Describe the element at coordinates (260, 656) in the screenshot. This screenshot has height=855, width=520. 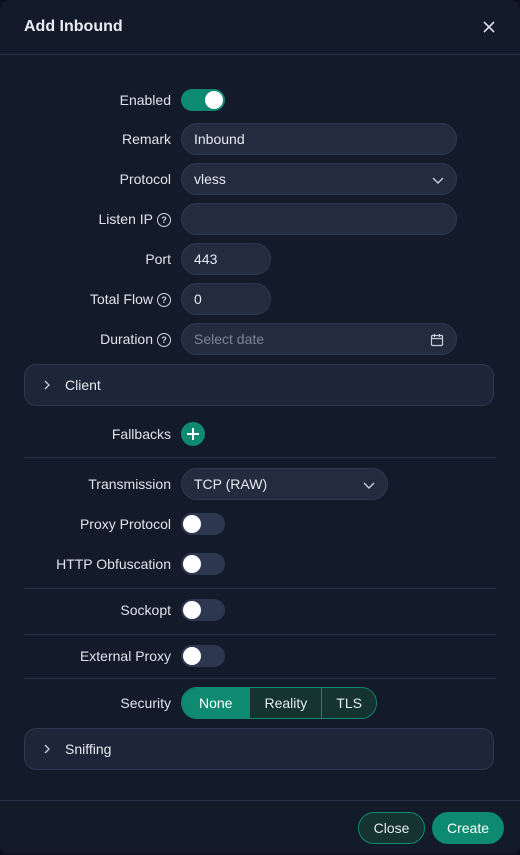
I see `row-external-proxy: External Proxy` at that location.